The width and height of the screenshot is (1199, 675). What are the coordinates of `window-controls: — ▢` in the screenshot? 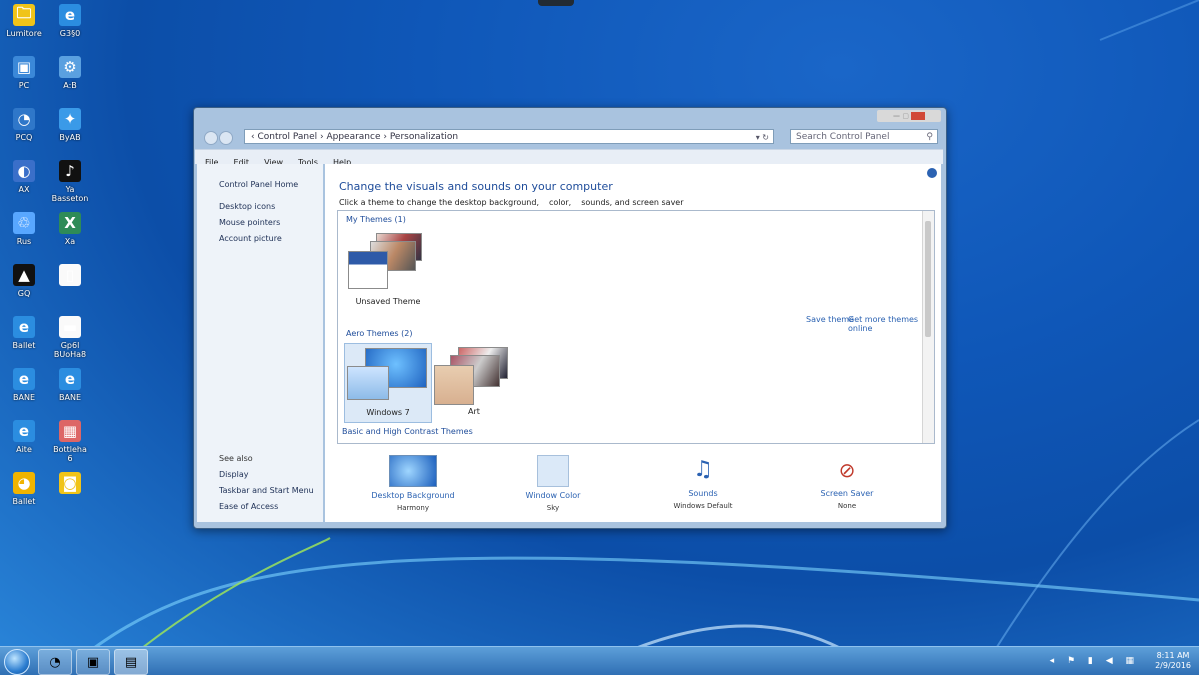 It's located at (909, 116).